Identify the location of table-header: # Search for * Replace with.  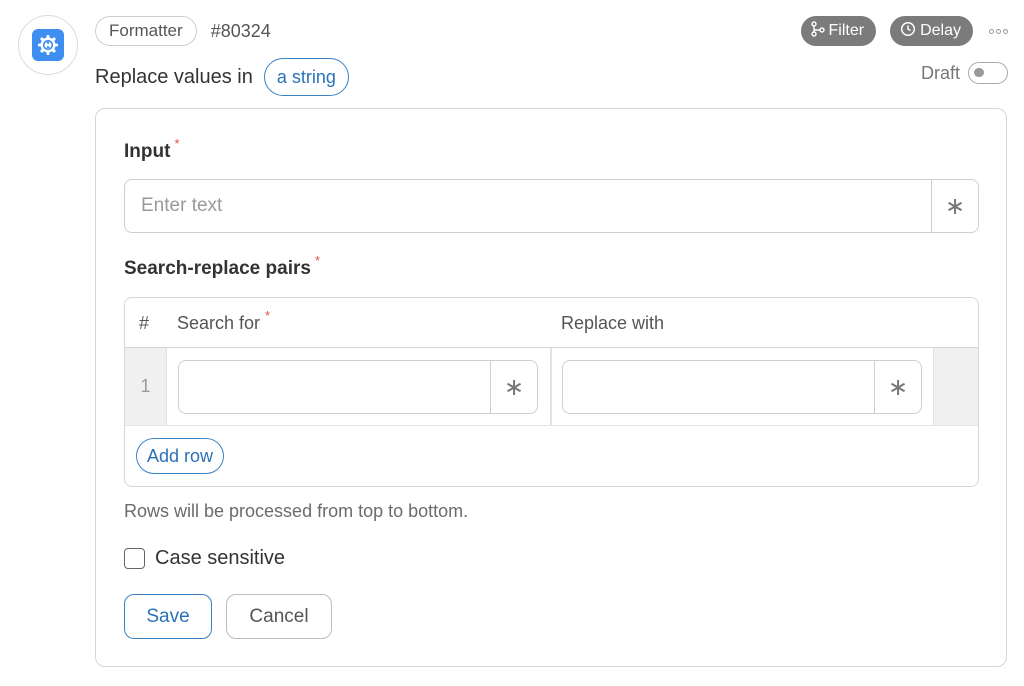
(551, 323).